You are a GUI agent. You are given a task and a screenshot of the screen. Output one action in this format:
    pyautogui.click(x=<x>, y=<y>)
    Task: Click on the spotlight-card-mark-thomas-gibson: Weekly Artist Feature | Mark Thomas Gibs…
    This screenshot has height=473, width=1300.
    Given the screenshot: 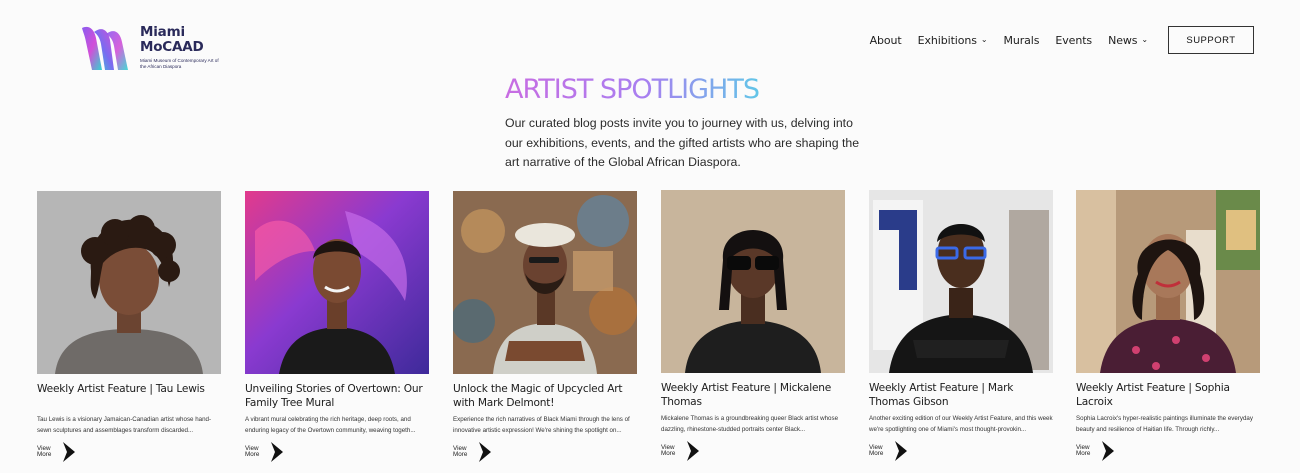 What is the action you would take?
    pyautogui.click(x=961, y=326)
    